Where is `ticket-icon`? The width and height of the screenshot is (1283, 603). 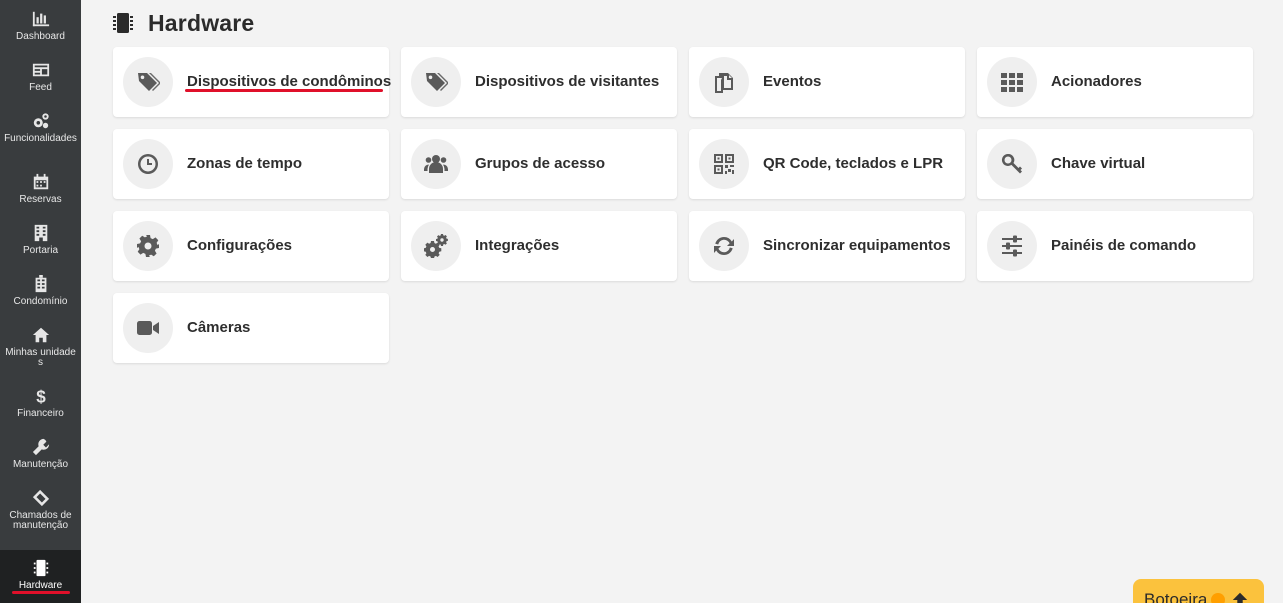
ticket-icon is located at coordinates (41, 498).